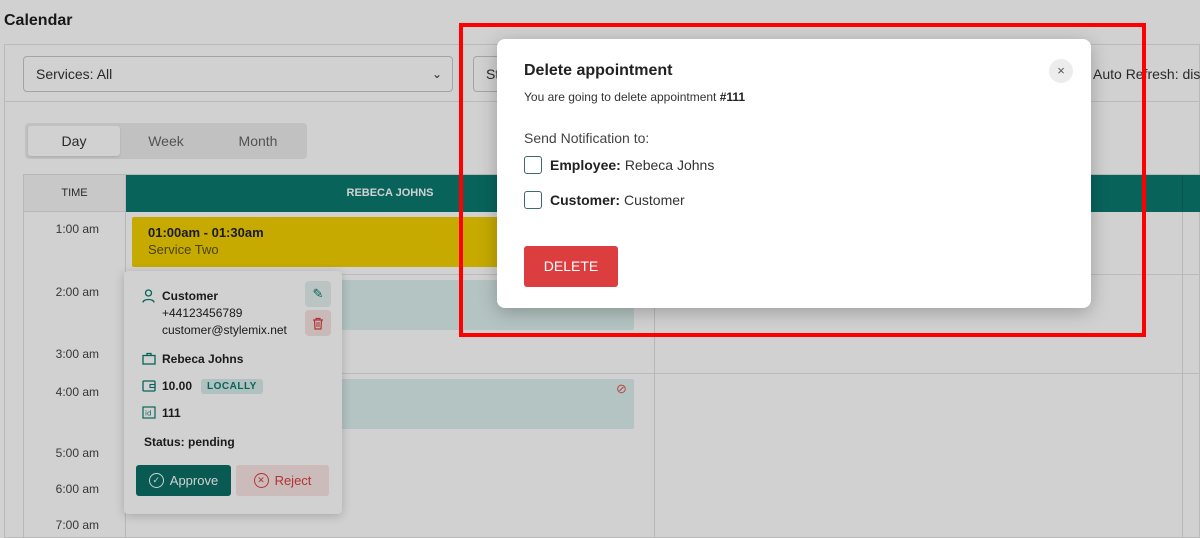 This screenshot has height=538, width=1200. What do you see at coordinates (620, 97) in the screenshot?
I see `dialog-subtitle-text: You are going to delete appointment` at bounding box center [620, 97].